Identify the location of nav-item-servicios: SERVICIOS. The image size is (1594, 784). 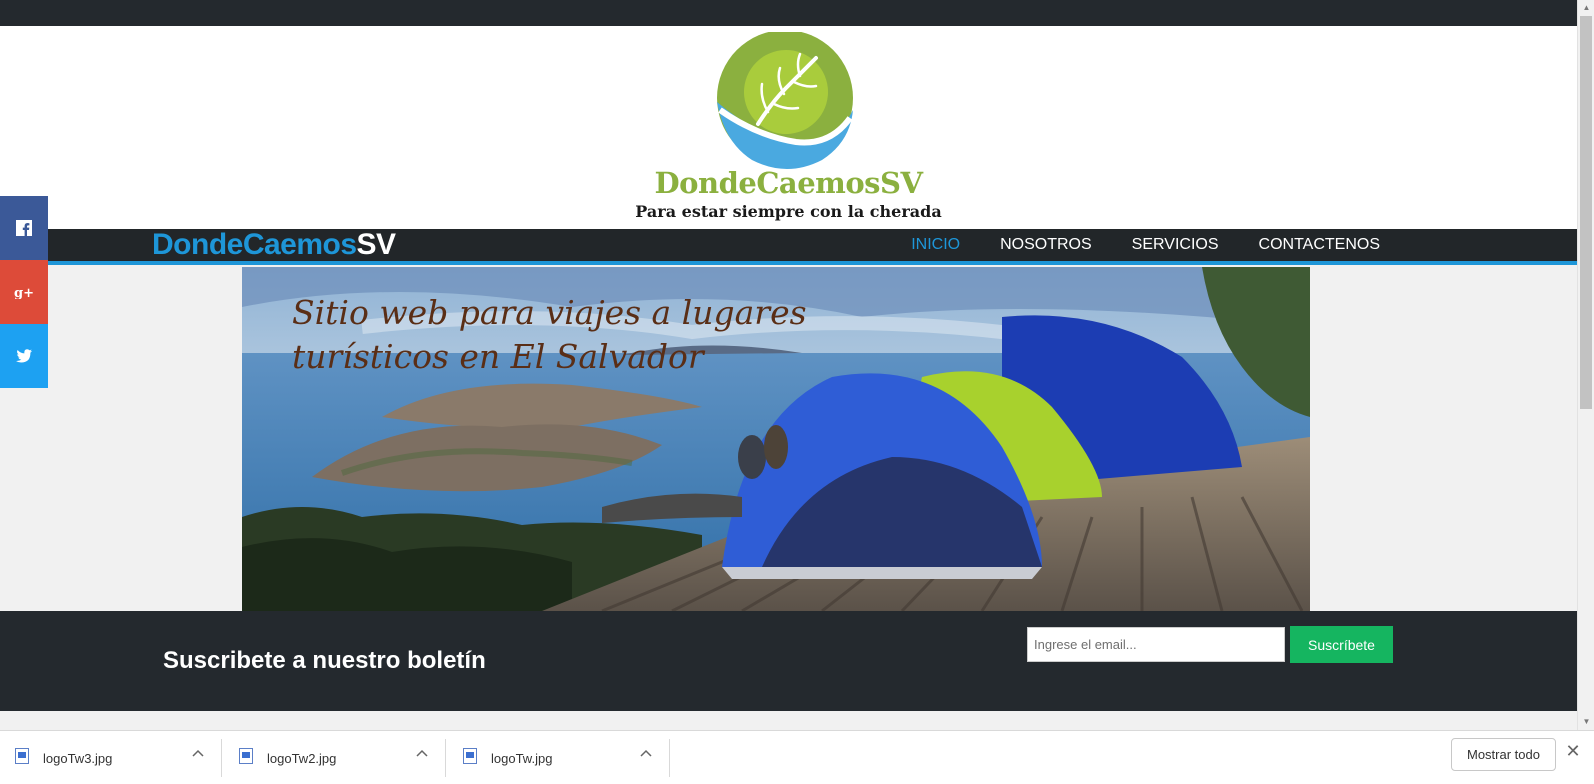
(1175, 245).